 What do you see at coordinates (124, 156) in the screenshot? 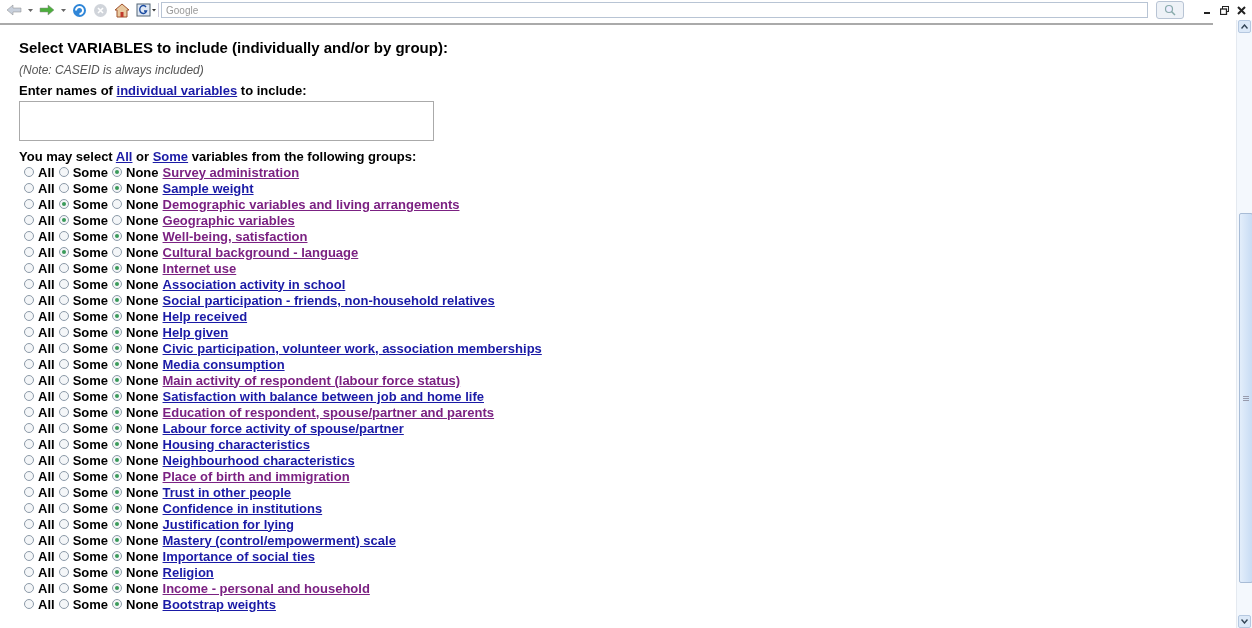
I see `all-link: All` at bounding box center [124, 156].